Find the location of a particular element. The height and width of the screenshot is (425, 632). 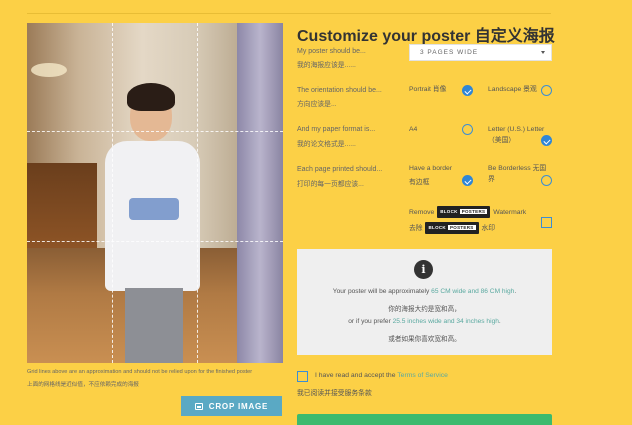

photo-child-hair is located at coordinates (151, 97).